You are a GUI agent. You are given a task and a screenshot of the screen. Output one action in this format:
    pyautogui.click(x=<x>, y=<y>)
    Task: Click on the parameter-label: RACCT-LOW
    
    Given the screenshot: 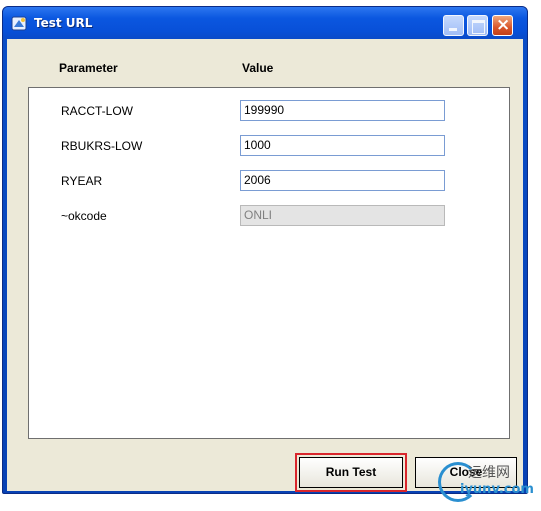 What is the action you would take?
    pyautogui.click(x=97, y=111)
    